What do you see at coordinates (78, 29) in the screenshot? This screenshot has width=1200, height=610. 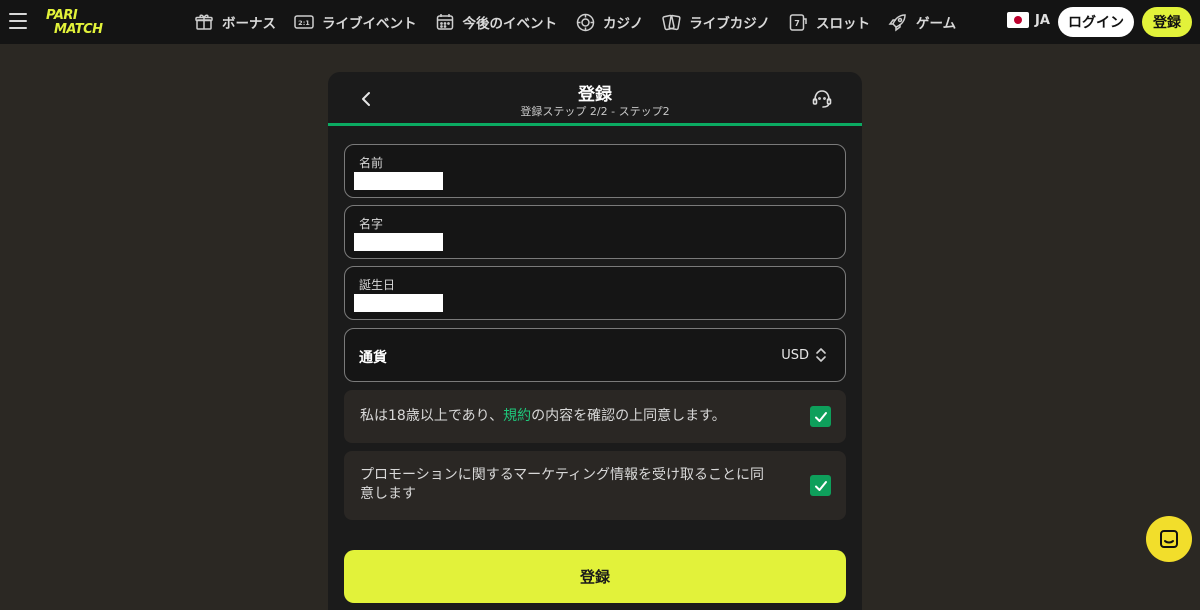 I see `logo-line-2: MATCH` at bounding box center [78, 29].